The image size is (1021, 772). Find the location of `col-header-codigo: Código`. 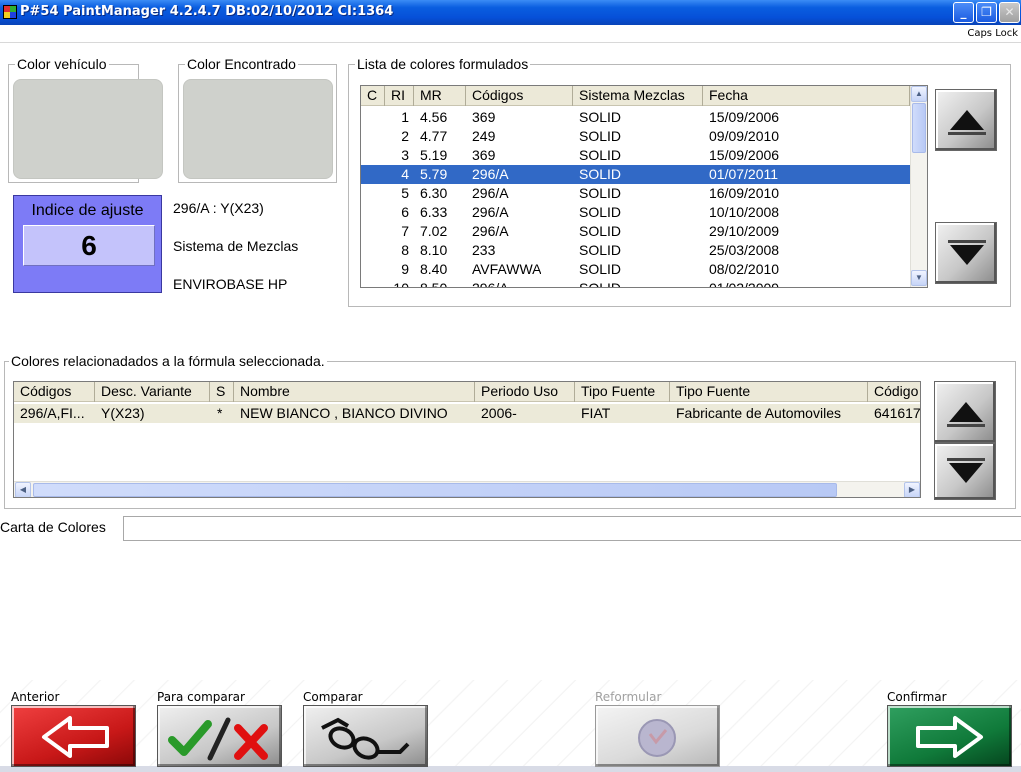

col-header-codigo: Código is located at coordinates (894, 392).